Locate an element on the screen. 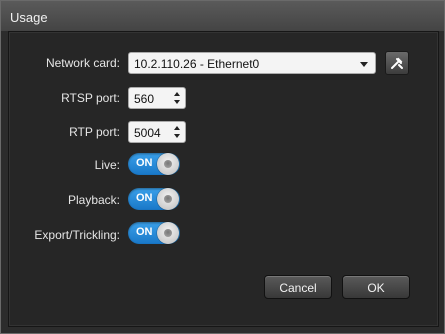 The width and height of the screenshot is (445, 334). rtp-port-label: RTP port: is located at coordinates (94, 132).